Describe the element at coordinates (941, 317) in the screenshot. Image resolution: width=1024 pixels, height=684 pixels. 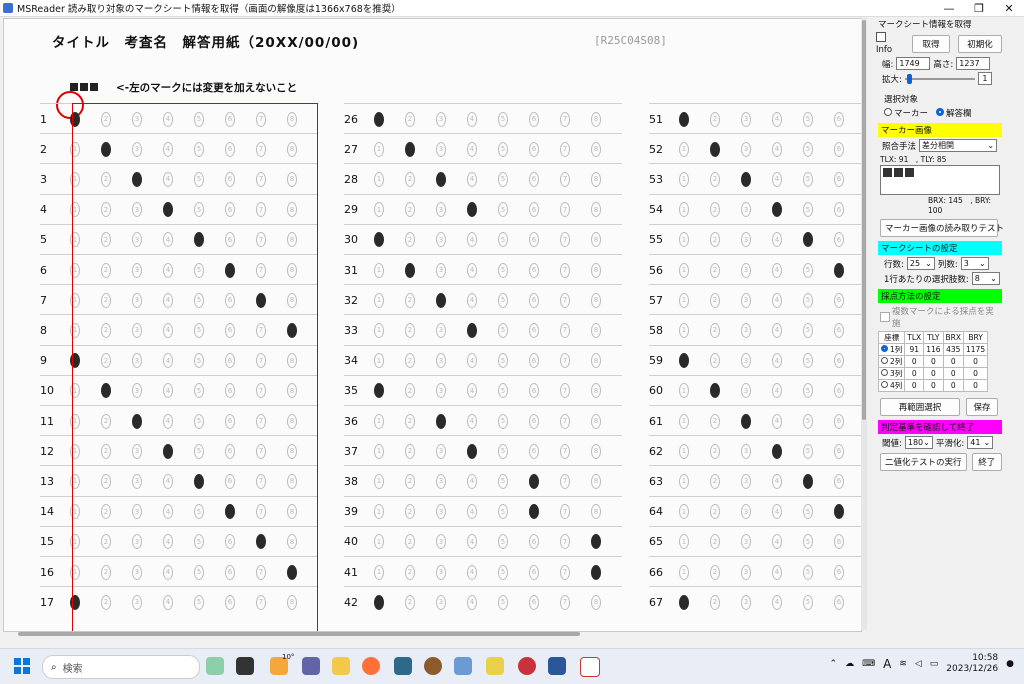
I see `multi-mark-checkbox: 複数マークによる採点を実施` at that location.